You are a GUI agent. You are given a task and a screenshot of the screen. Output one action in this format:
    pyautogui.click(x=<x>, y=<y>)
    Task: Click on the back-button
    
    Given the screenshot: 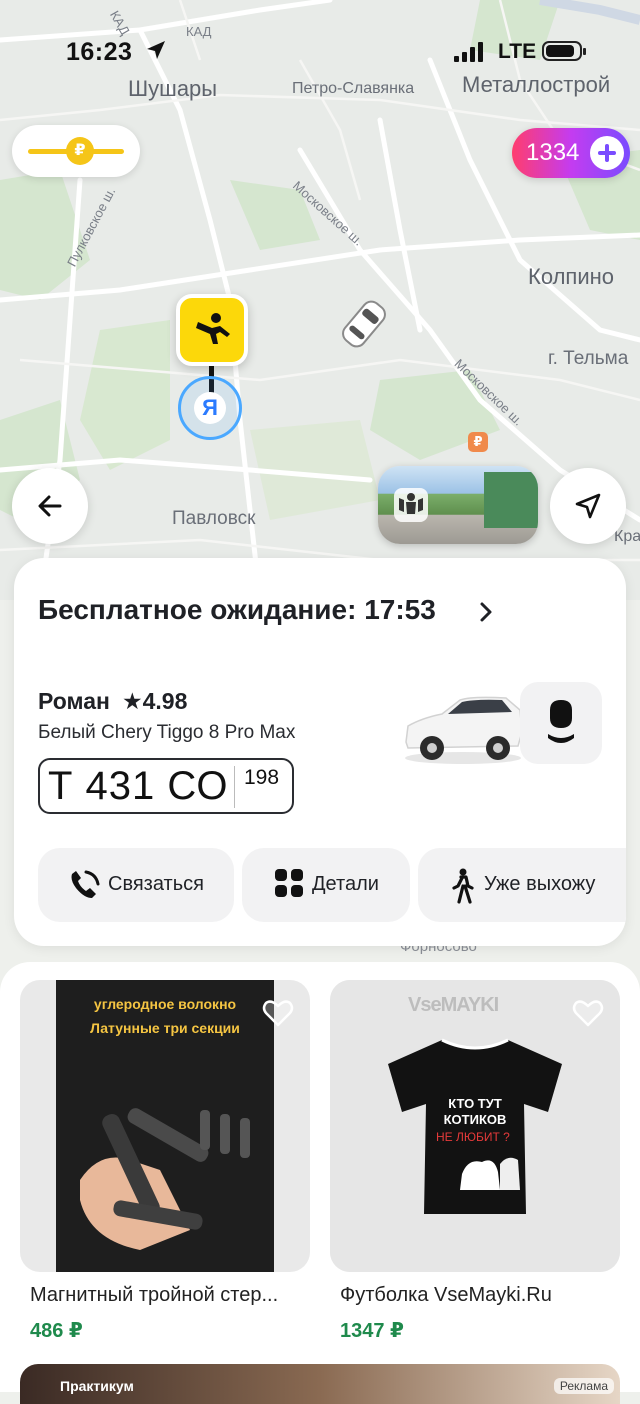 What is the action you would take?
    pyautogui.click(x=50, y=506)
    